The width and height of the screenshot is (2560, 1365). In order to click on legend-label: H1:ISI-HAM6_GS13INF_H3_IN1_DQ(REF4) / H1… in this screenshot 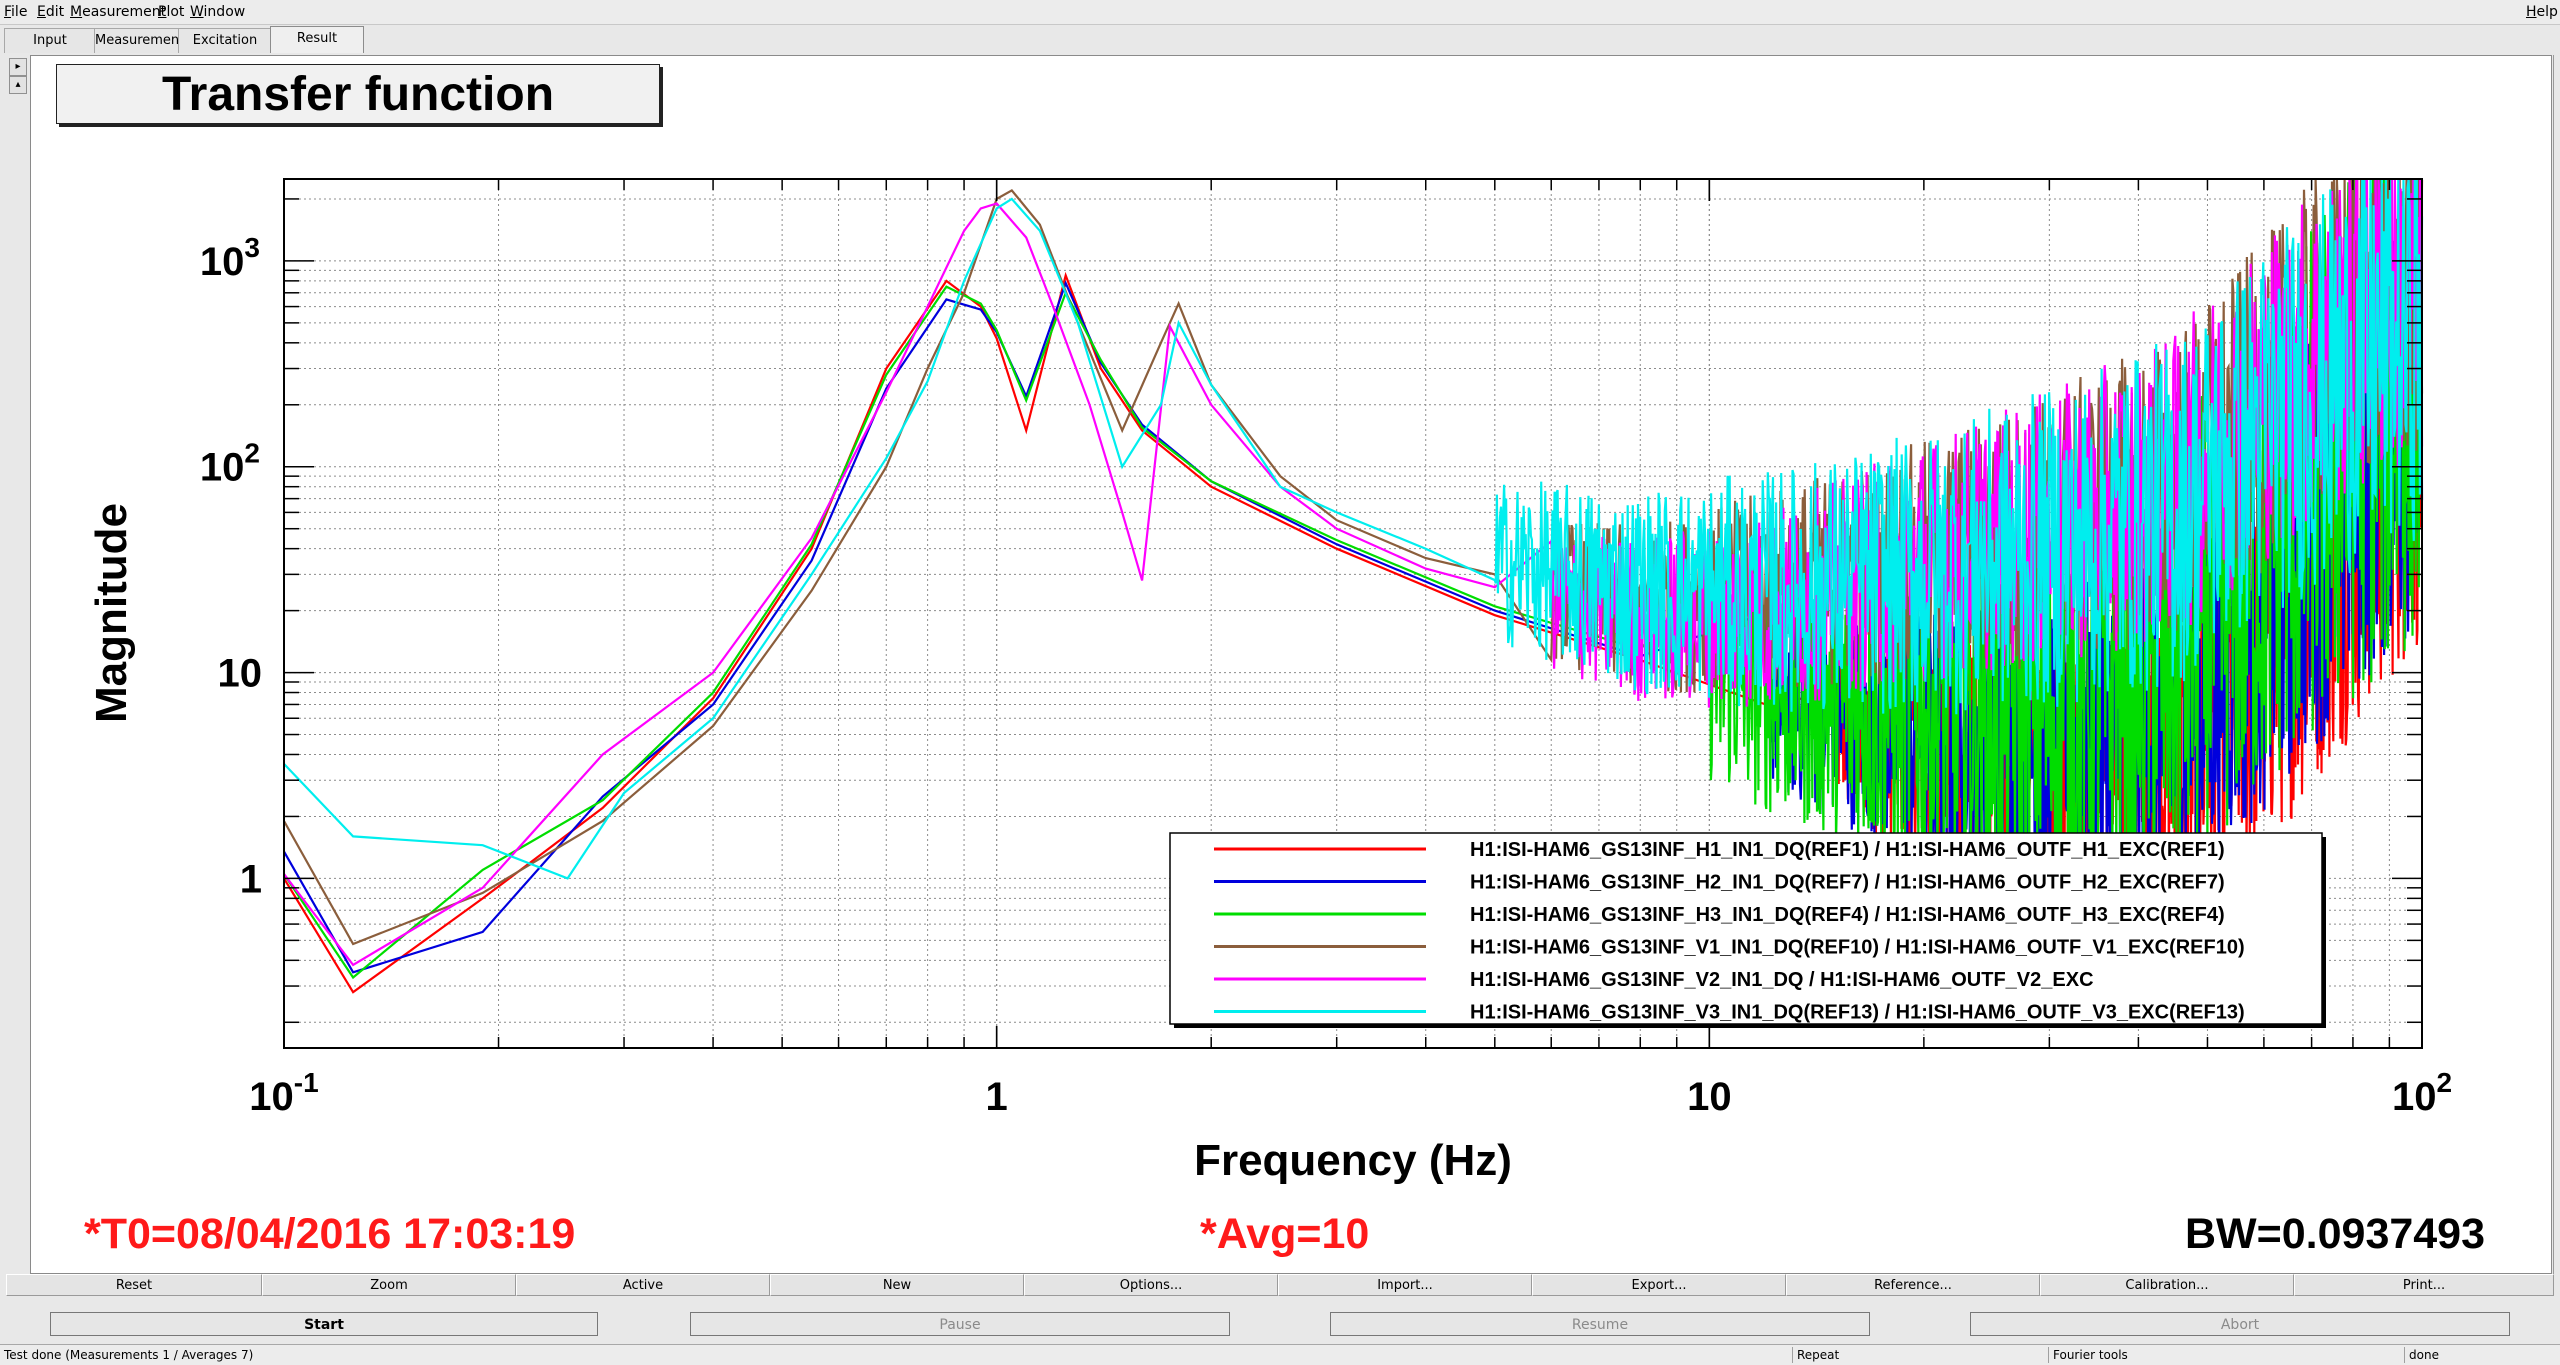, I will do `click(1847, 915)`.